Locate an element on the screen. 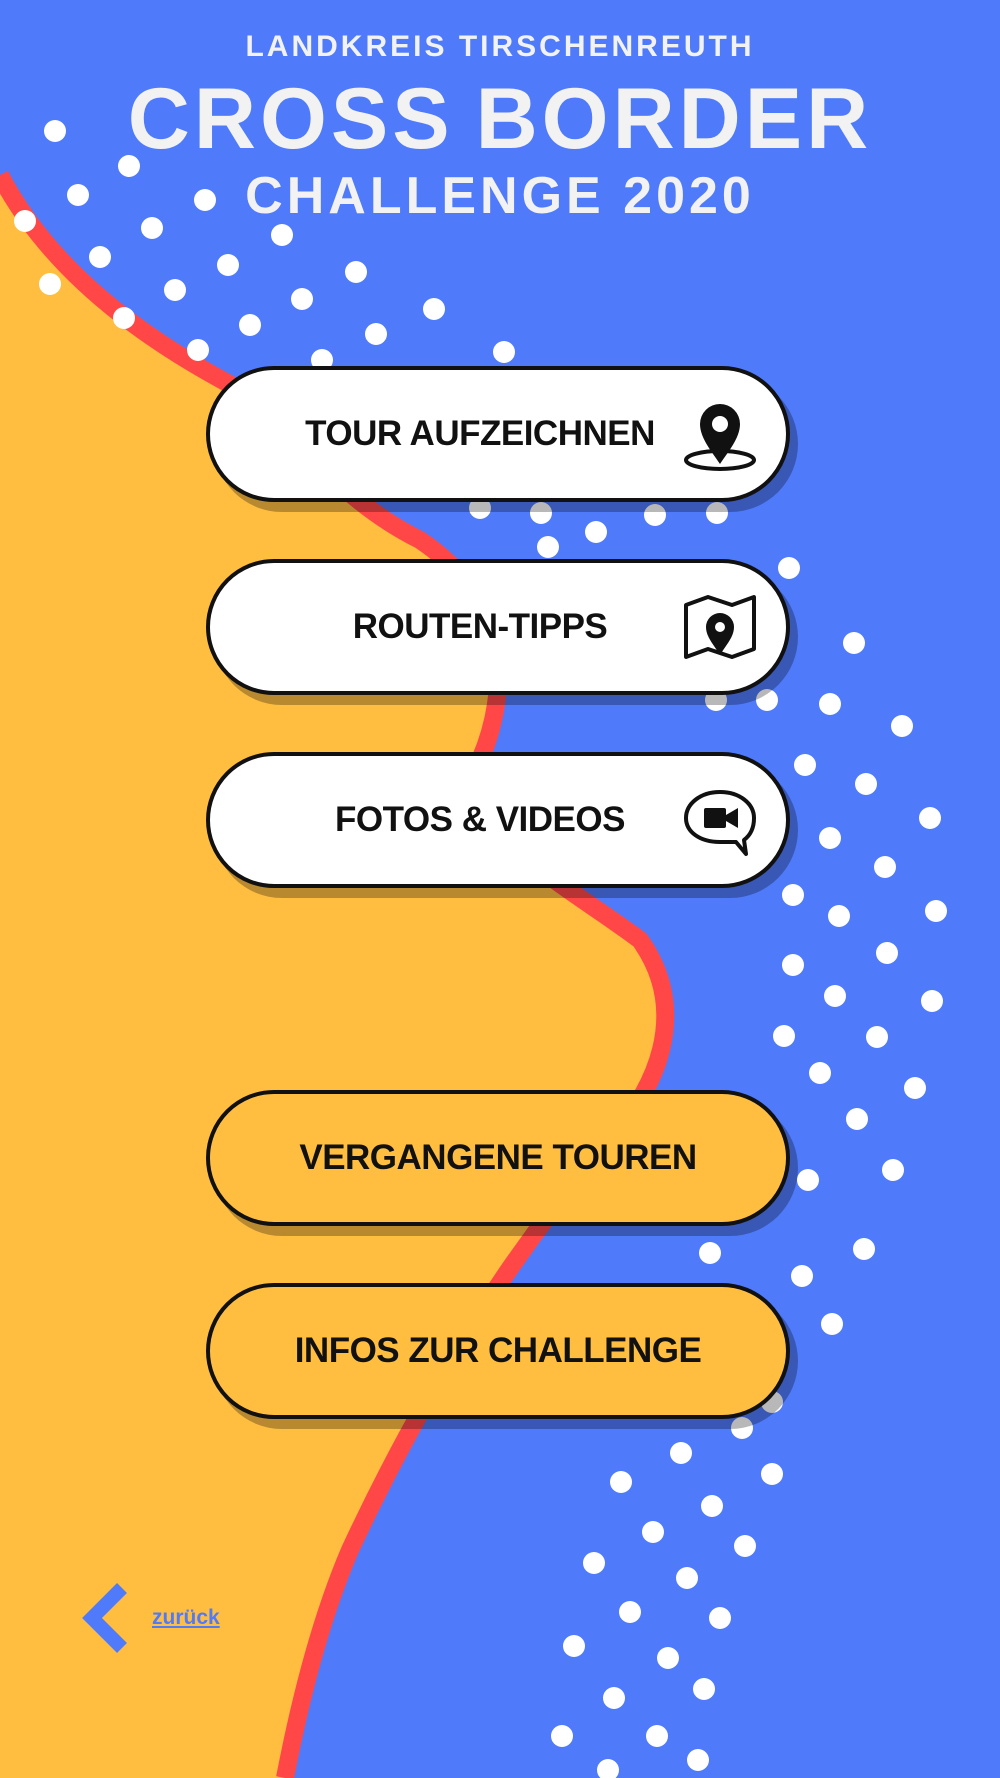 The width and height of the screenshot is (1000, 1778). video-chat-icon is located at coordinates (720, 822).